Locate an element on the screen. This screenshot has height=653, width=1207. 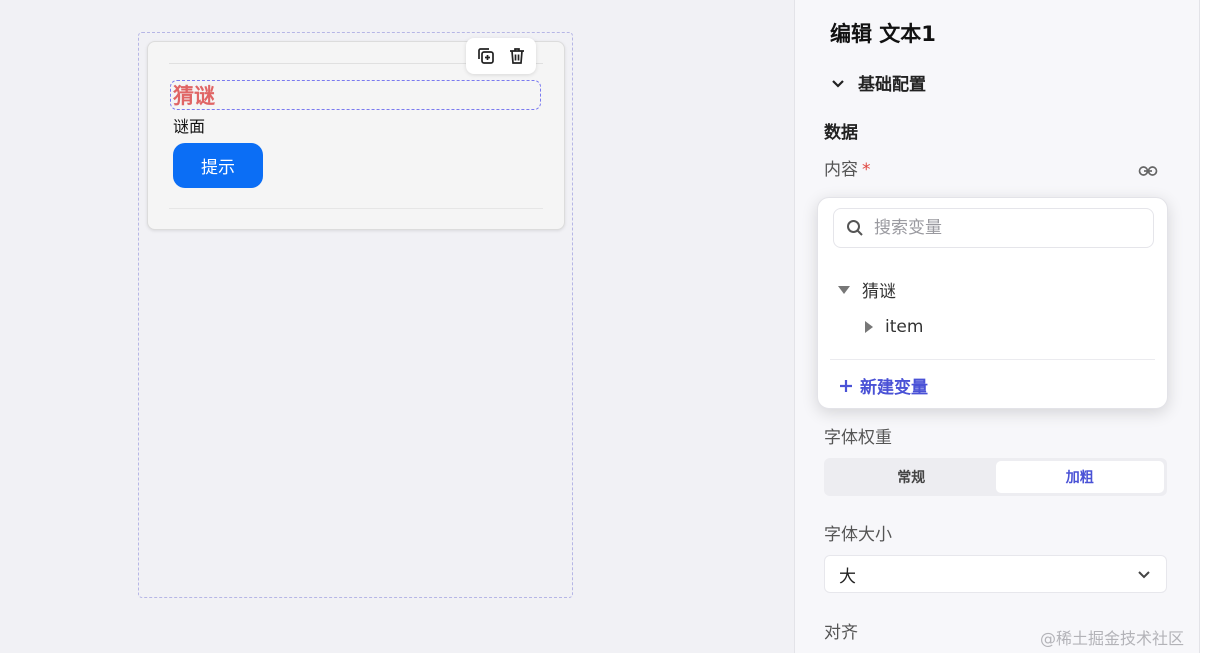
bind-variable-button is located at coordinates (1148, 171).